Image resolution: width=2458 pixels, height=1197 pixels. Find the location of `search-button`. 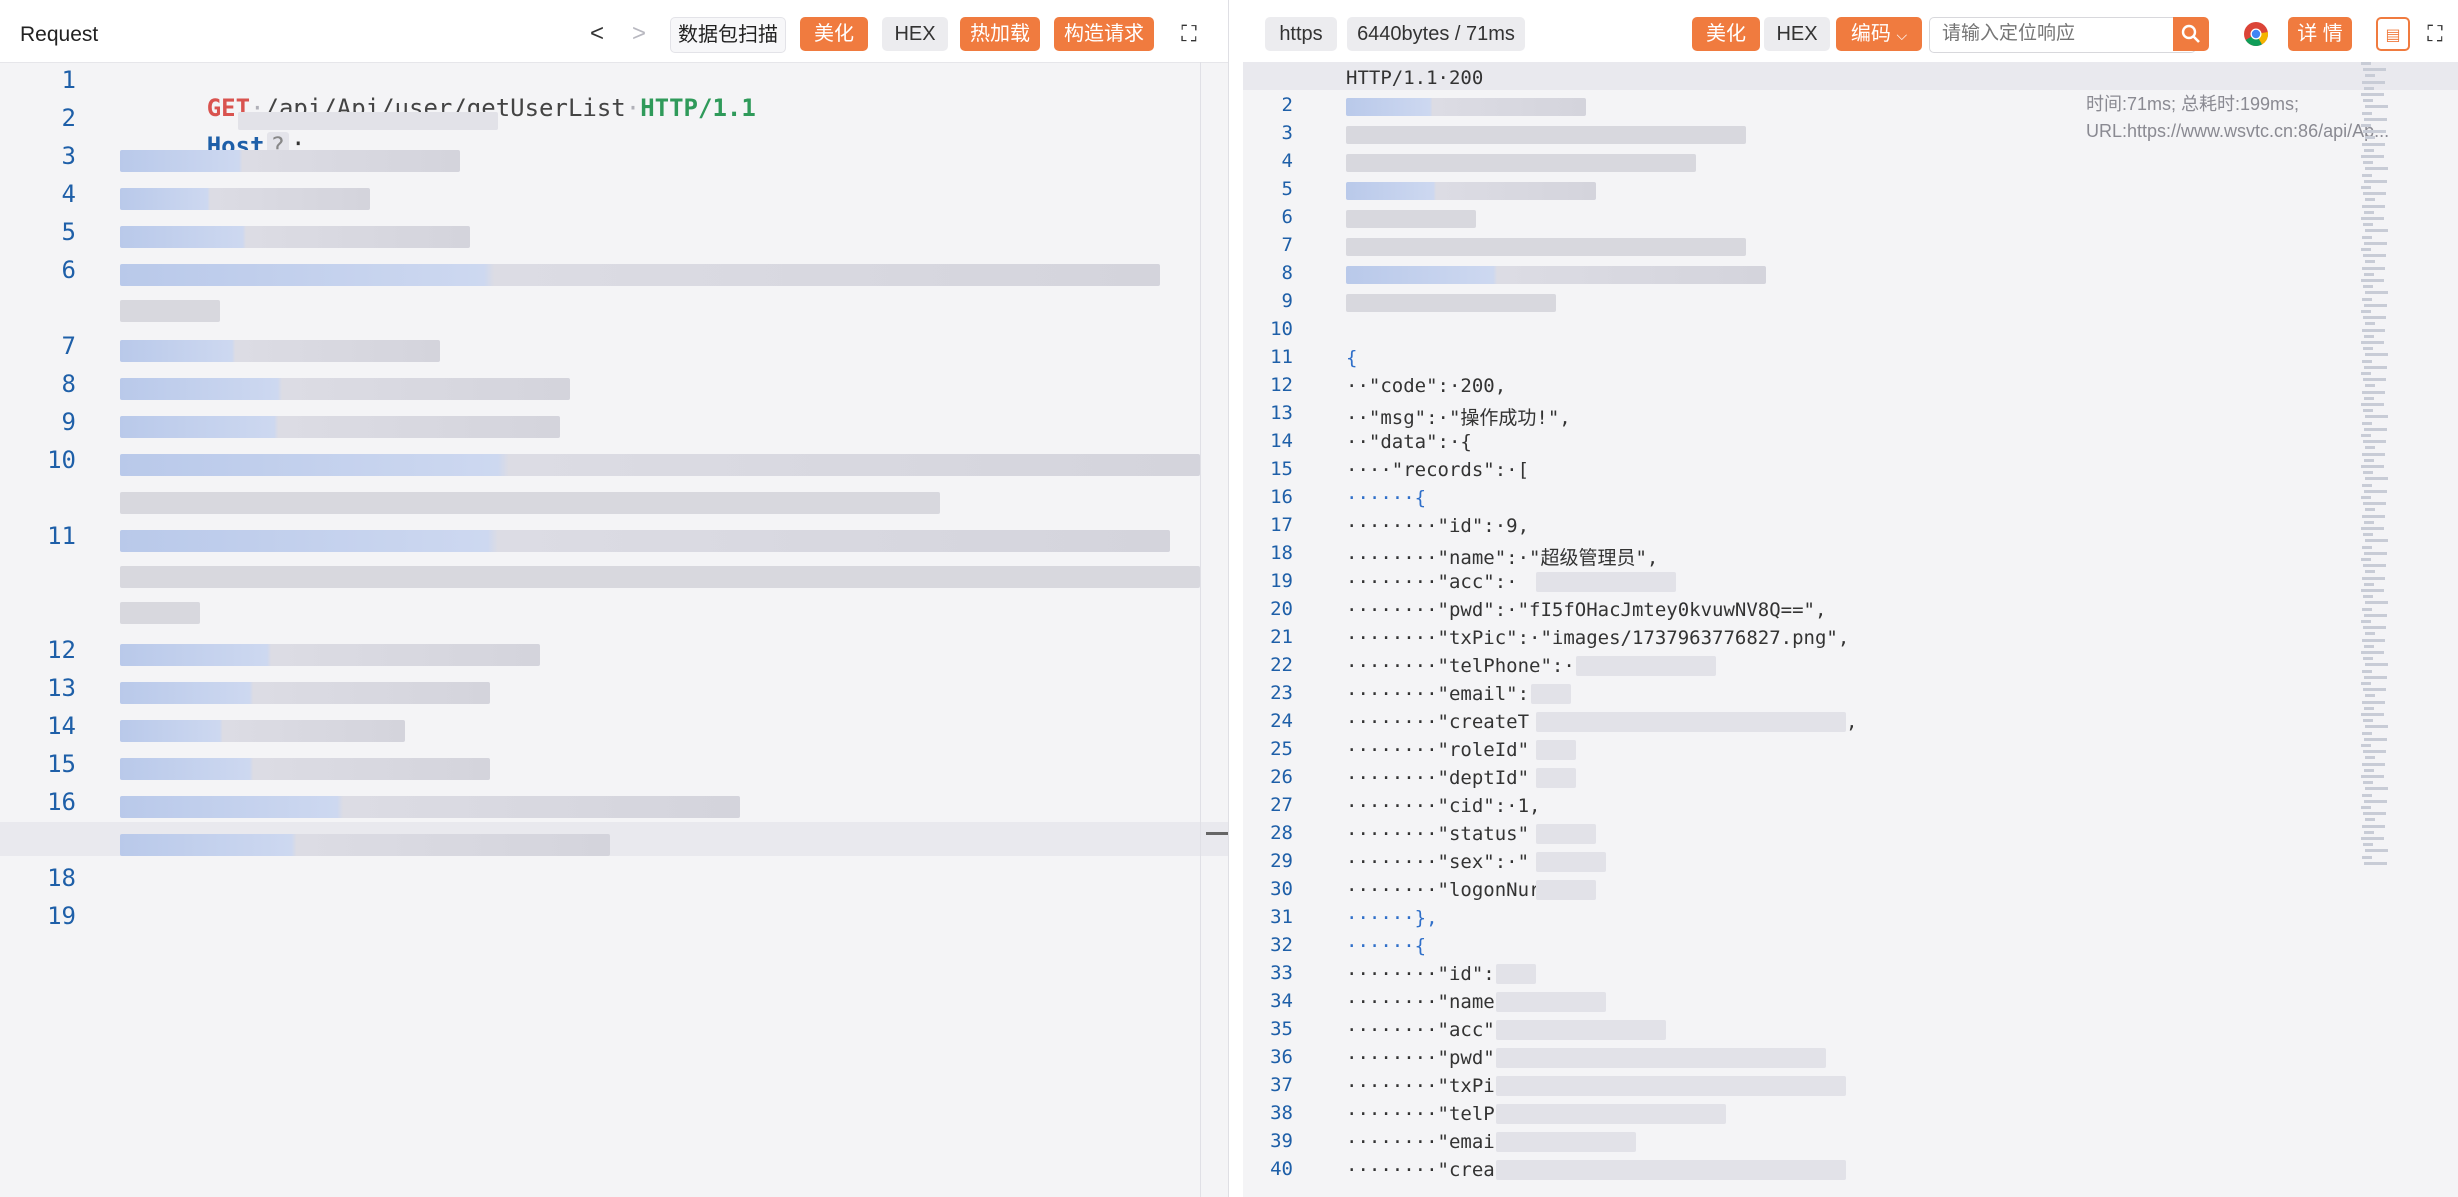

search-button is located at coordinates (2191, 34).